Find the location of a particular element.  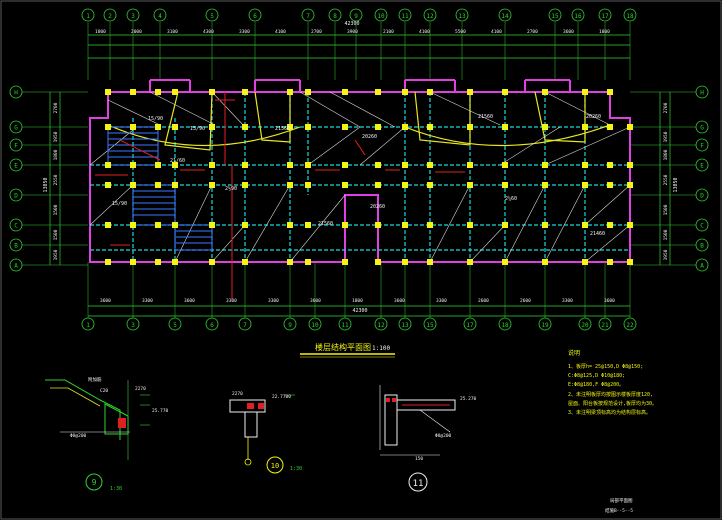

axis-label: A is located at coordinates (16, 266).